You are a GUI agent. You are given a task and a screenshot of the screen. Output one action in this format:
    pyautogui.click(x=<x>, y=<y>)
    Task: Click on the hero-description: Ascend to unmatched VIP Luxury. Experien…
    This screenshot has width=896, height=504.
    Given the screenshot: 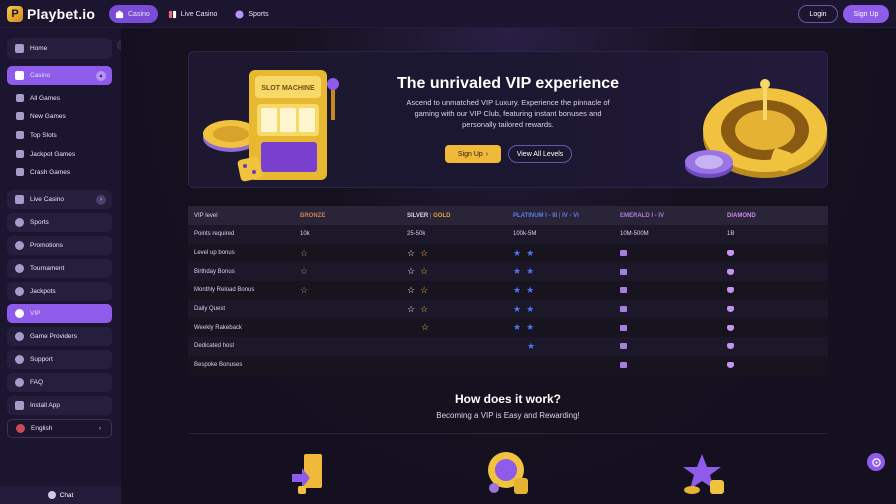 What is the action you would take?
    pyautogui.click(x=508, y=113)
    